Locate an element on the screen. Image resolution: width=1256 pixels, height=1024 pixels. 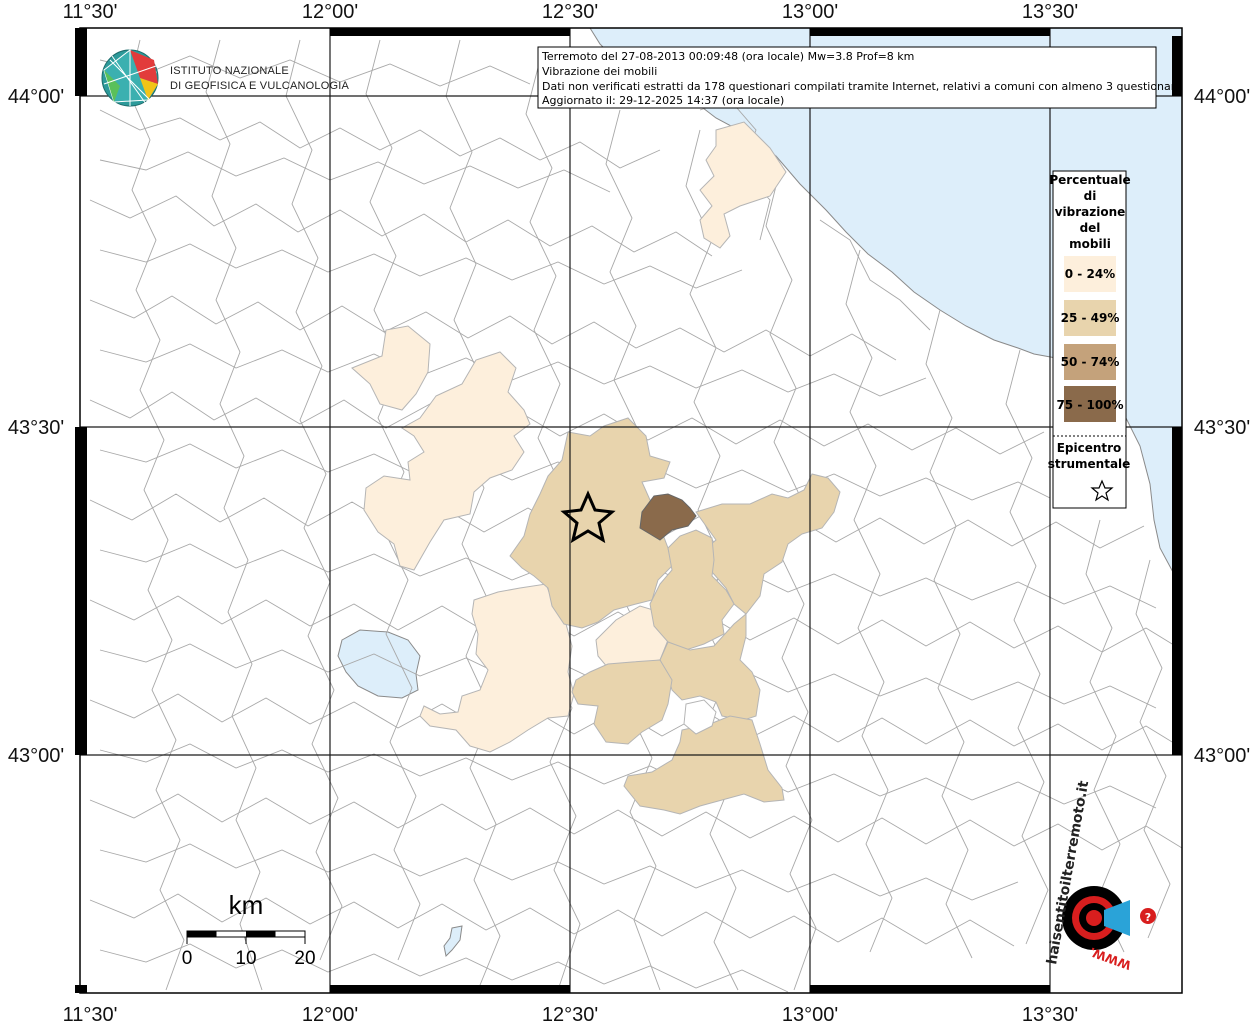
legend-title-line: vibrazione is located at coordinates (1090, 212).